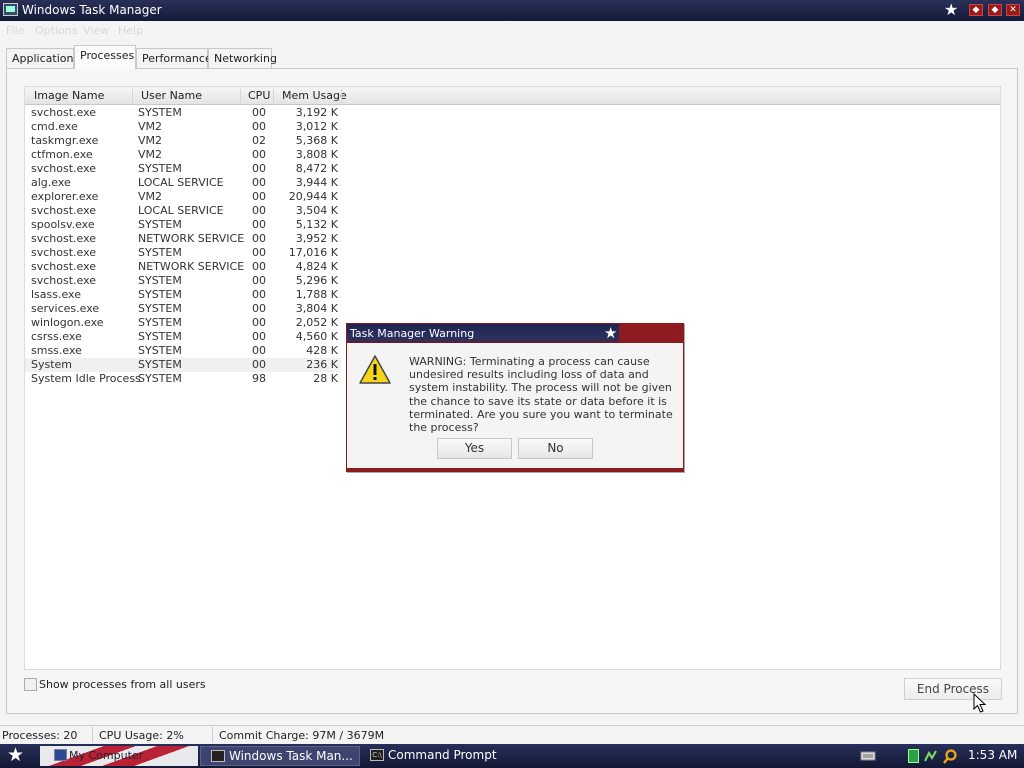  Describe the element at coordinates (316, 140) in the screenshot. I see `process-mem-usage: 5,368 K` at that location.